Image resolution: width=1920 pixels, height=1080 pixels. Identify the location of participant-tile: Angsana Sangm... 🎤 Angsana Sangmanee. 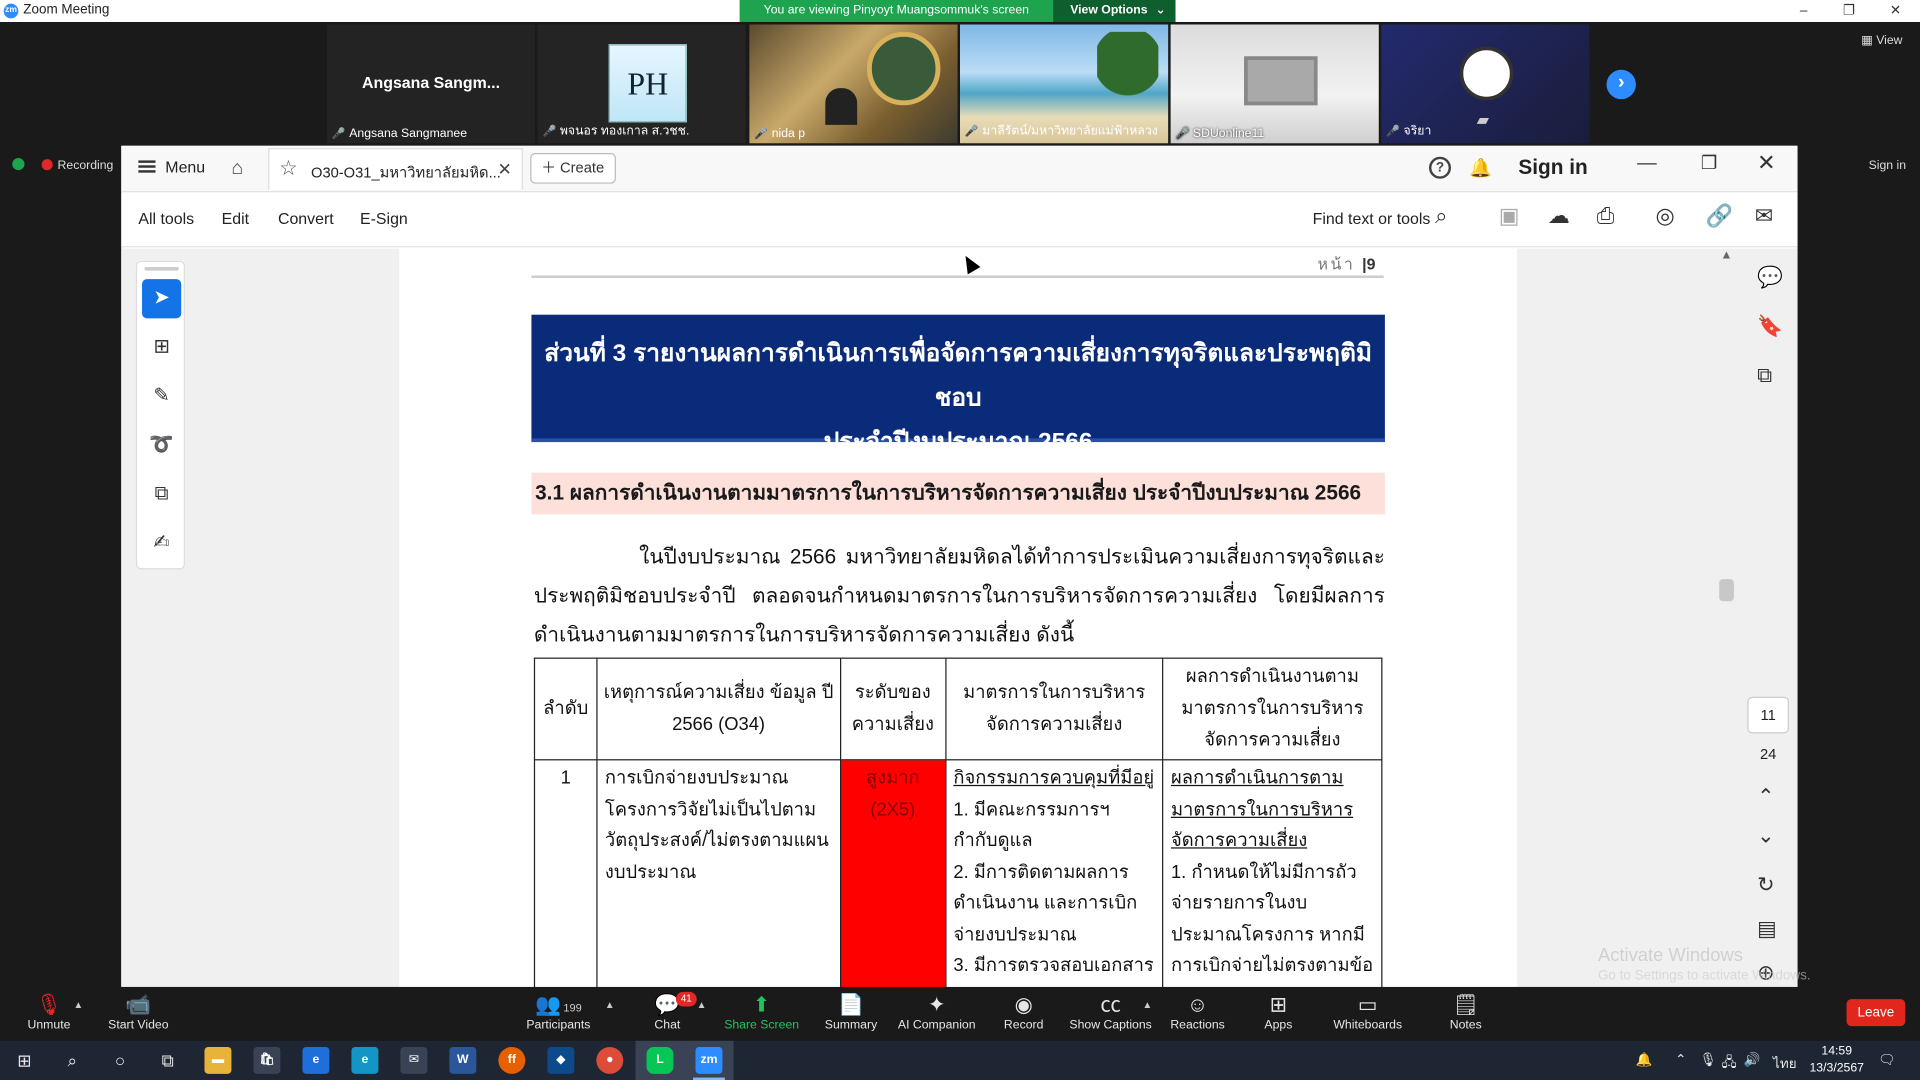
(431, 84).